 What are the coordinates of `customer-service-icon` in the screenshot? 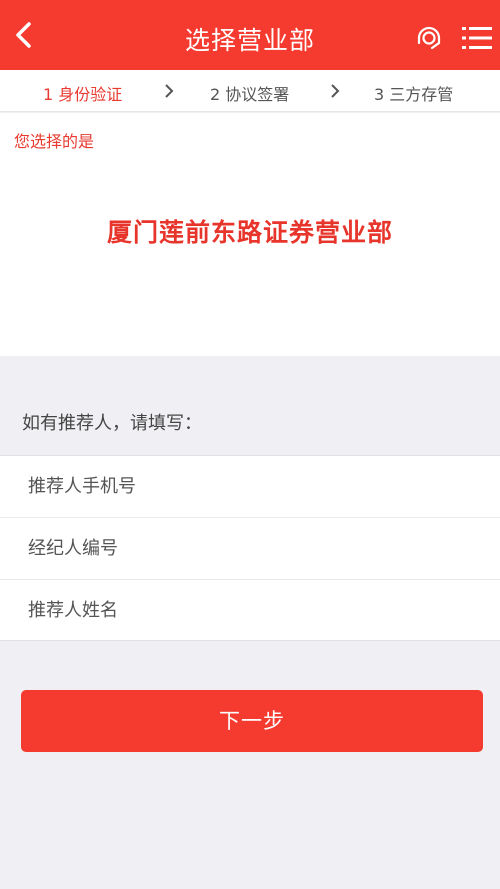 It's located at (429, 37).